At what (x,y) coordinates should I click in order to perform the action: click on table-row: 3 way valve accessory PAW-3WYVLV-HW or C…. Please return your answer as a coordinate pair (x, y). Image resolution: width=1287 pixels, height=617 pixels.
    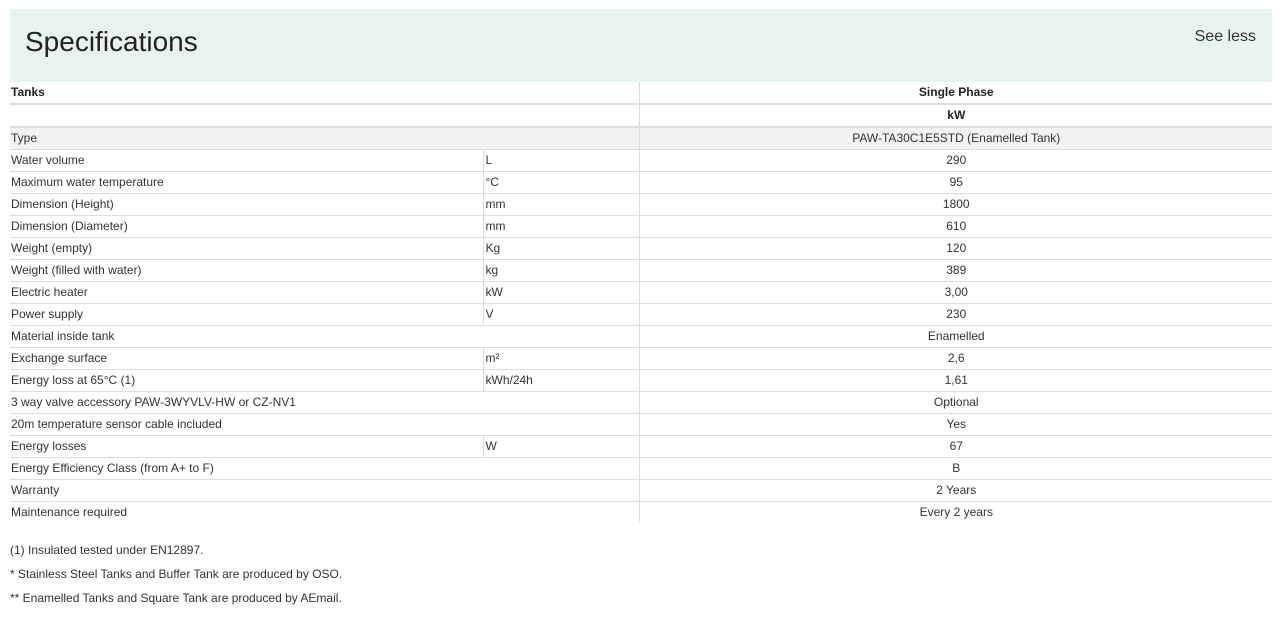
    Looking at the image, I should click on (641, 402).